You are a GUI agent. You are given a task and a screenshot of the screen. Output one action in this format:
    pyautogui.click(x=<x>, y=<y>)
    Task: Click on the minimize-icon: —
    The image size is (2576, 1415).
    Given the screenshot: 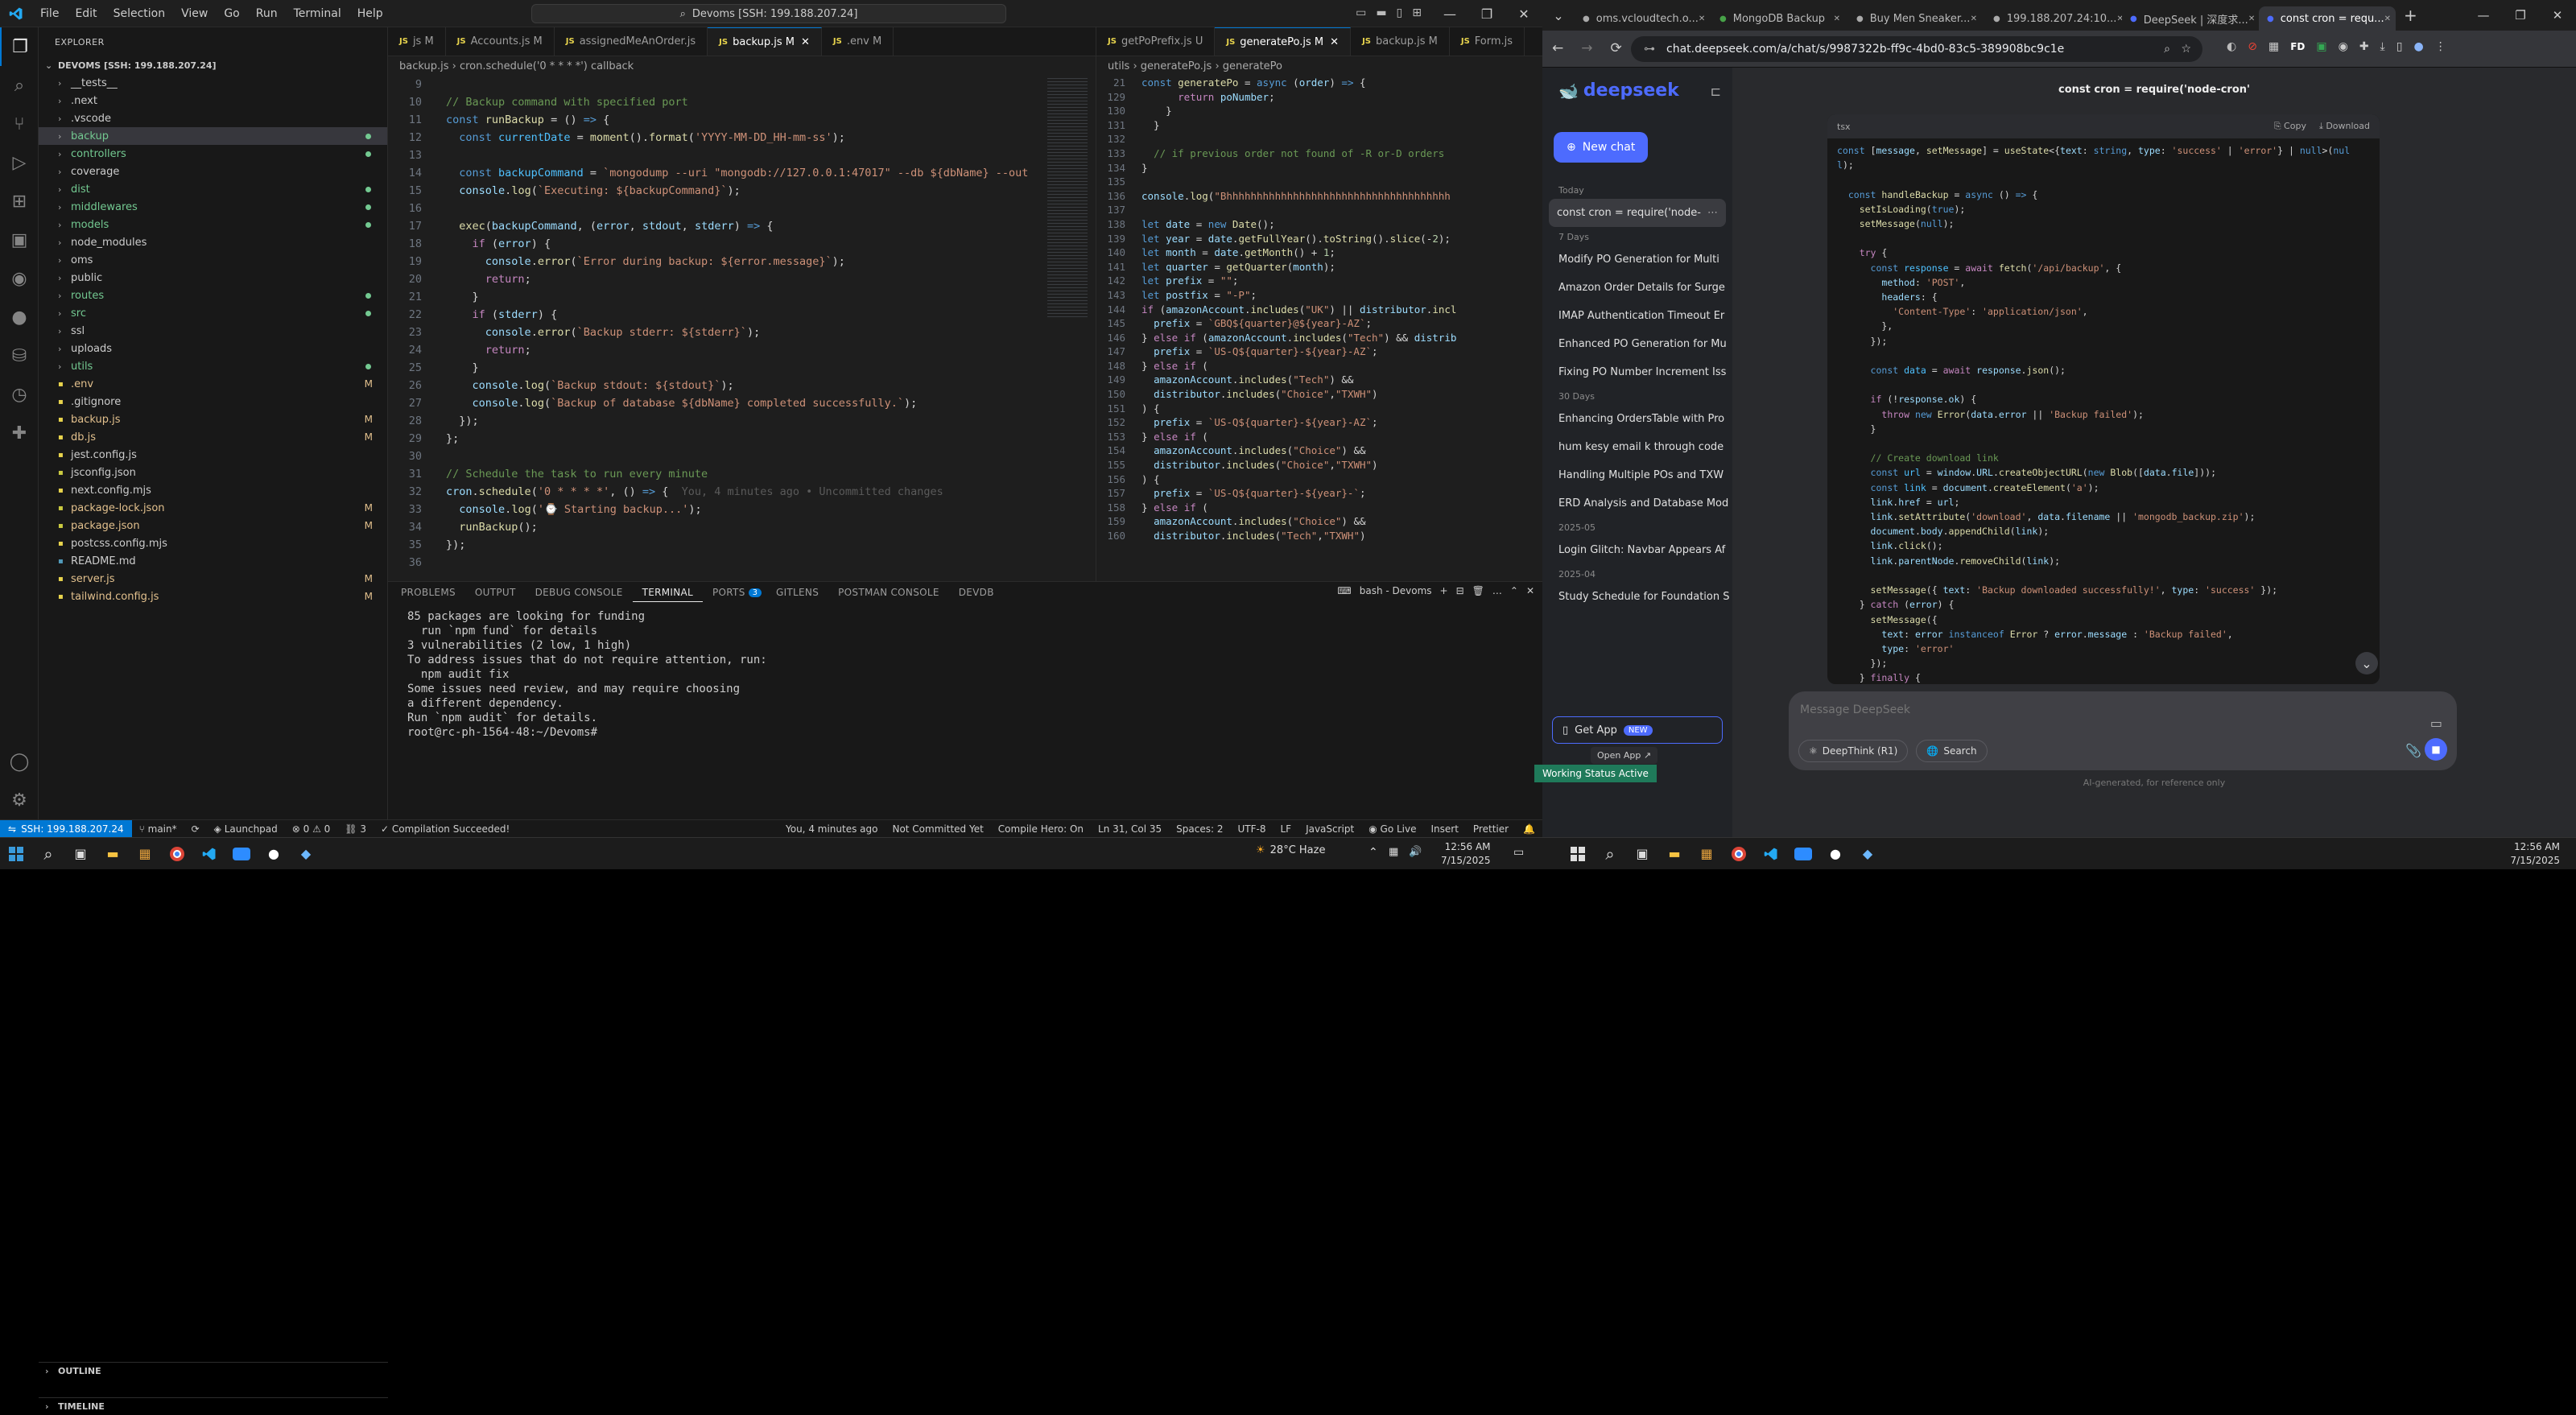 What is the action you would take?
    pyautogui.click(x=2483, y=15)
    